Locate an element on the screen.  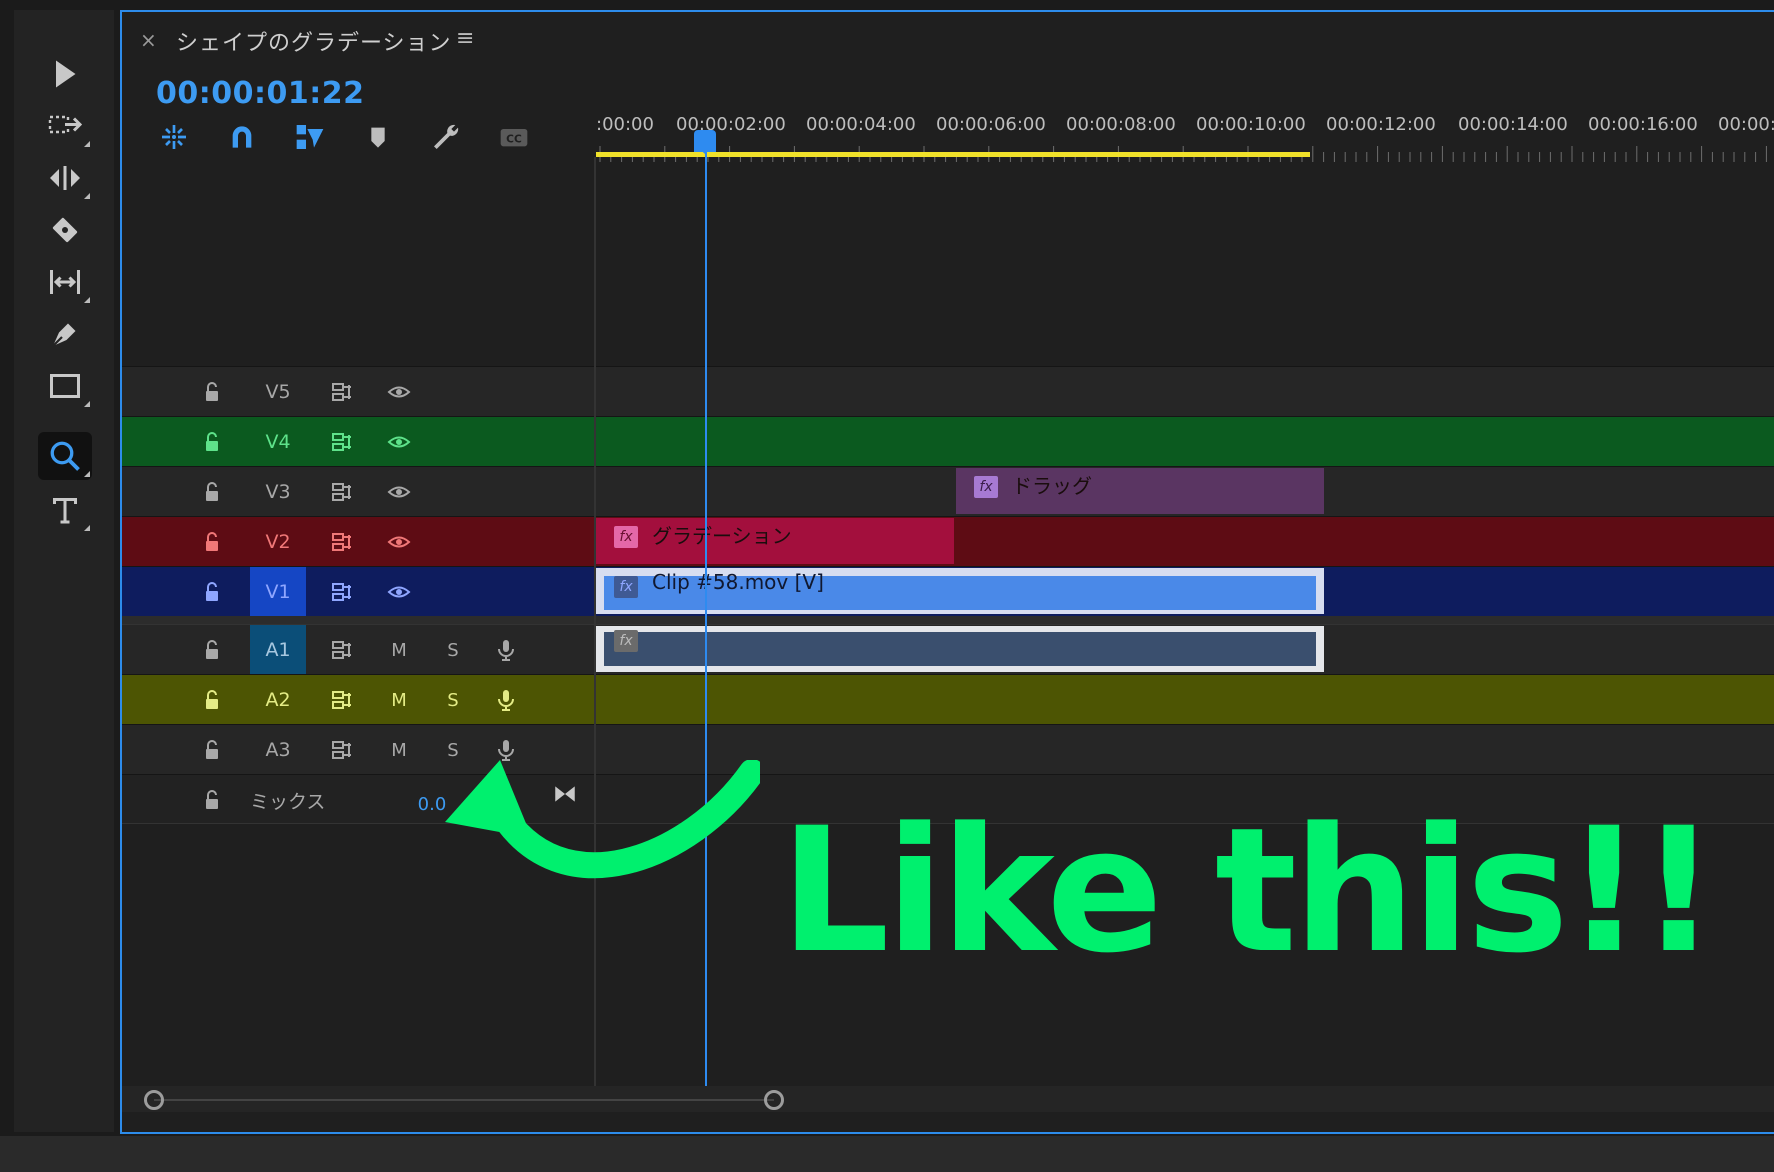
clip-name: ドラッグ is located at coordinates (1052, 486).